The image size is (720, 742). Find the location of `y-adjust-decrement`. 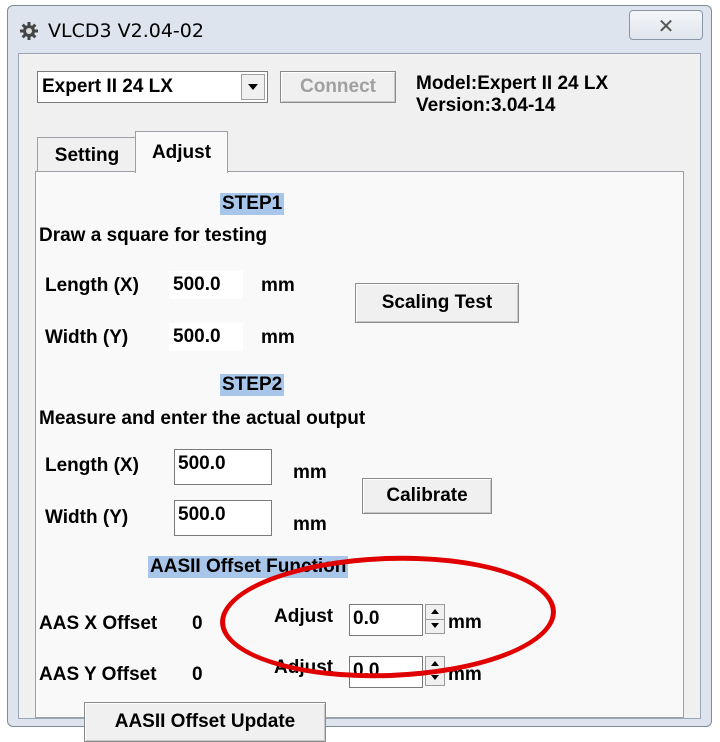

y-adjust-decrement is located at coordinates (435, 678).